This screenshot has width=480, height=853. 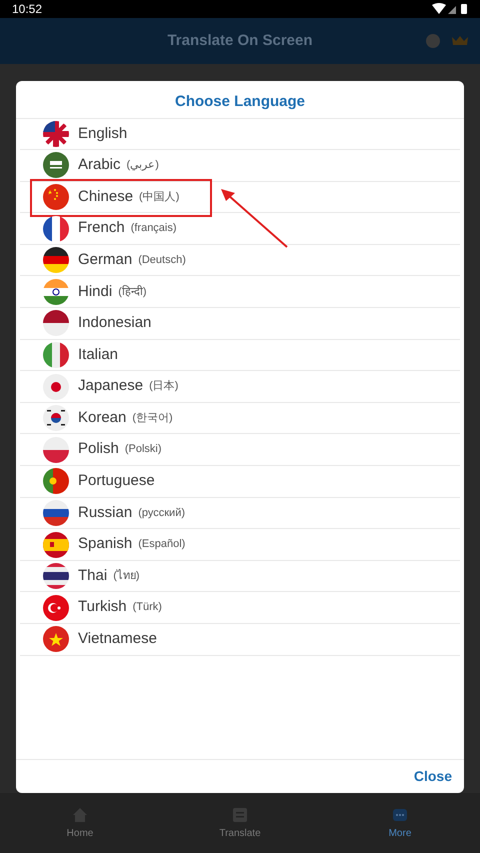 What do you see at coordinates (162, 544) in the screenshot?
I see `native-name: (Español)` at bounding box center [162, 544].